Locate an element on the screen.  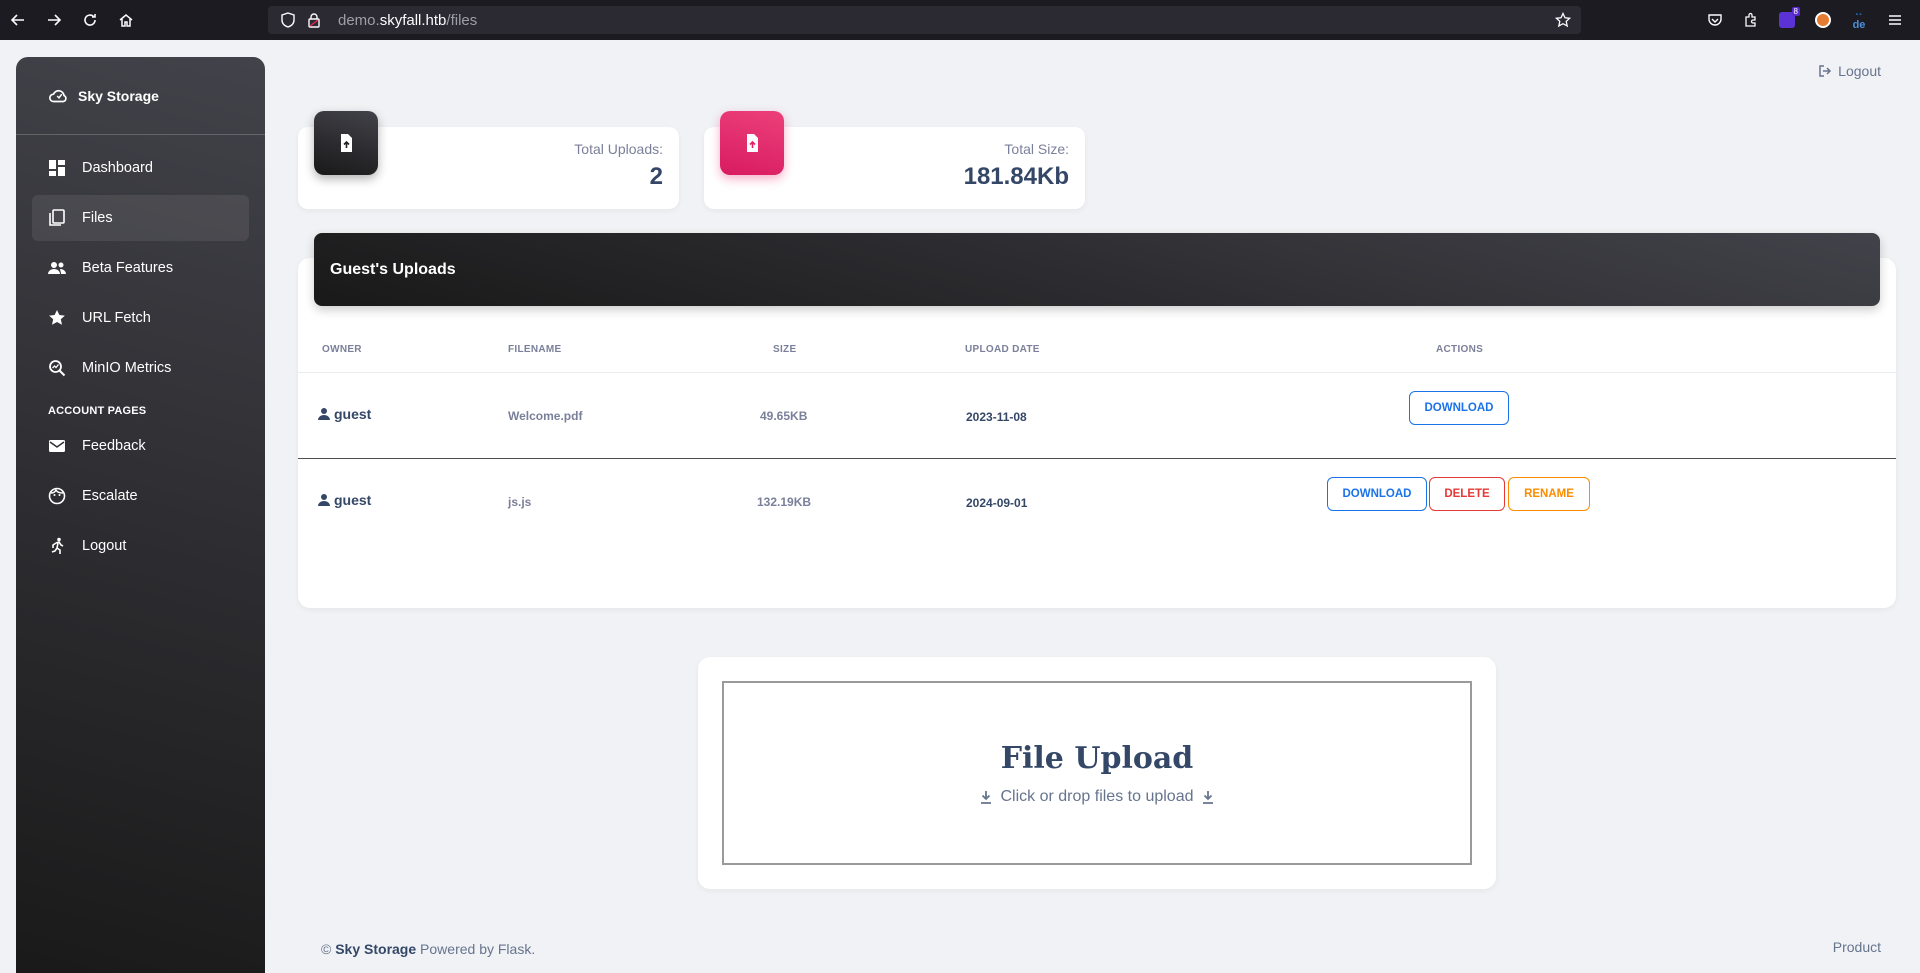
sidebar-item-label: Beta Features is located at coordinates (128, 268).